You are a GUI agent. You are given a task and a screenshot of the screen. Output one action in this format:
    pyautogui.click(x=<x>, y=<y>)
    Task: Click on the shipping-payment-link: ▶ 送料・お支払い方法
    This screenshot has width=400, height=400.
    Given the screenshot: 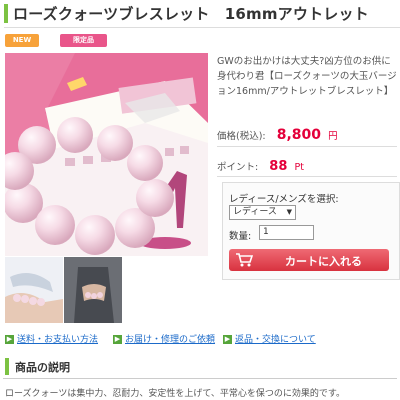 What is the action you would take?
    pyautogui.click(x=51, y=338)
    